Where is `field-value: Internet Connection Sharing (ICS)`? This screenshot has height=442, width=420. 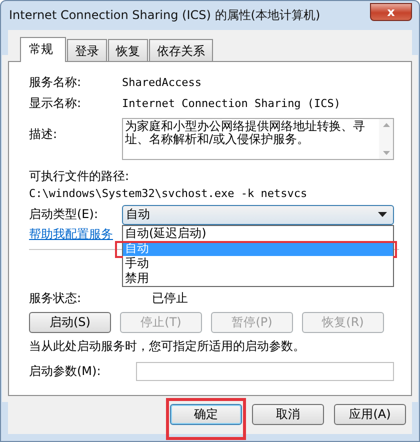 field-value: Internet Connection Sharing (ICS) is located at coordinates (231, 103).